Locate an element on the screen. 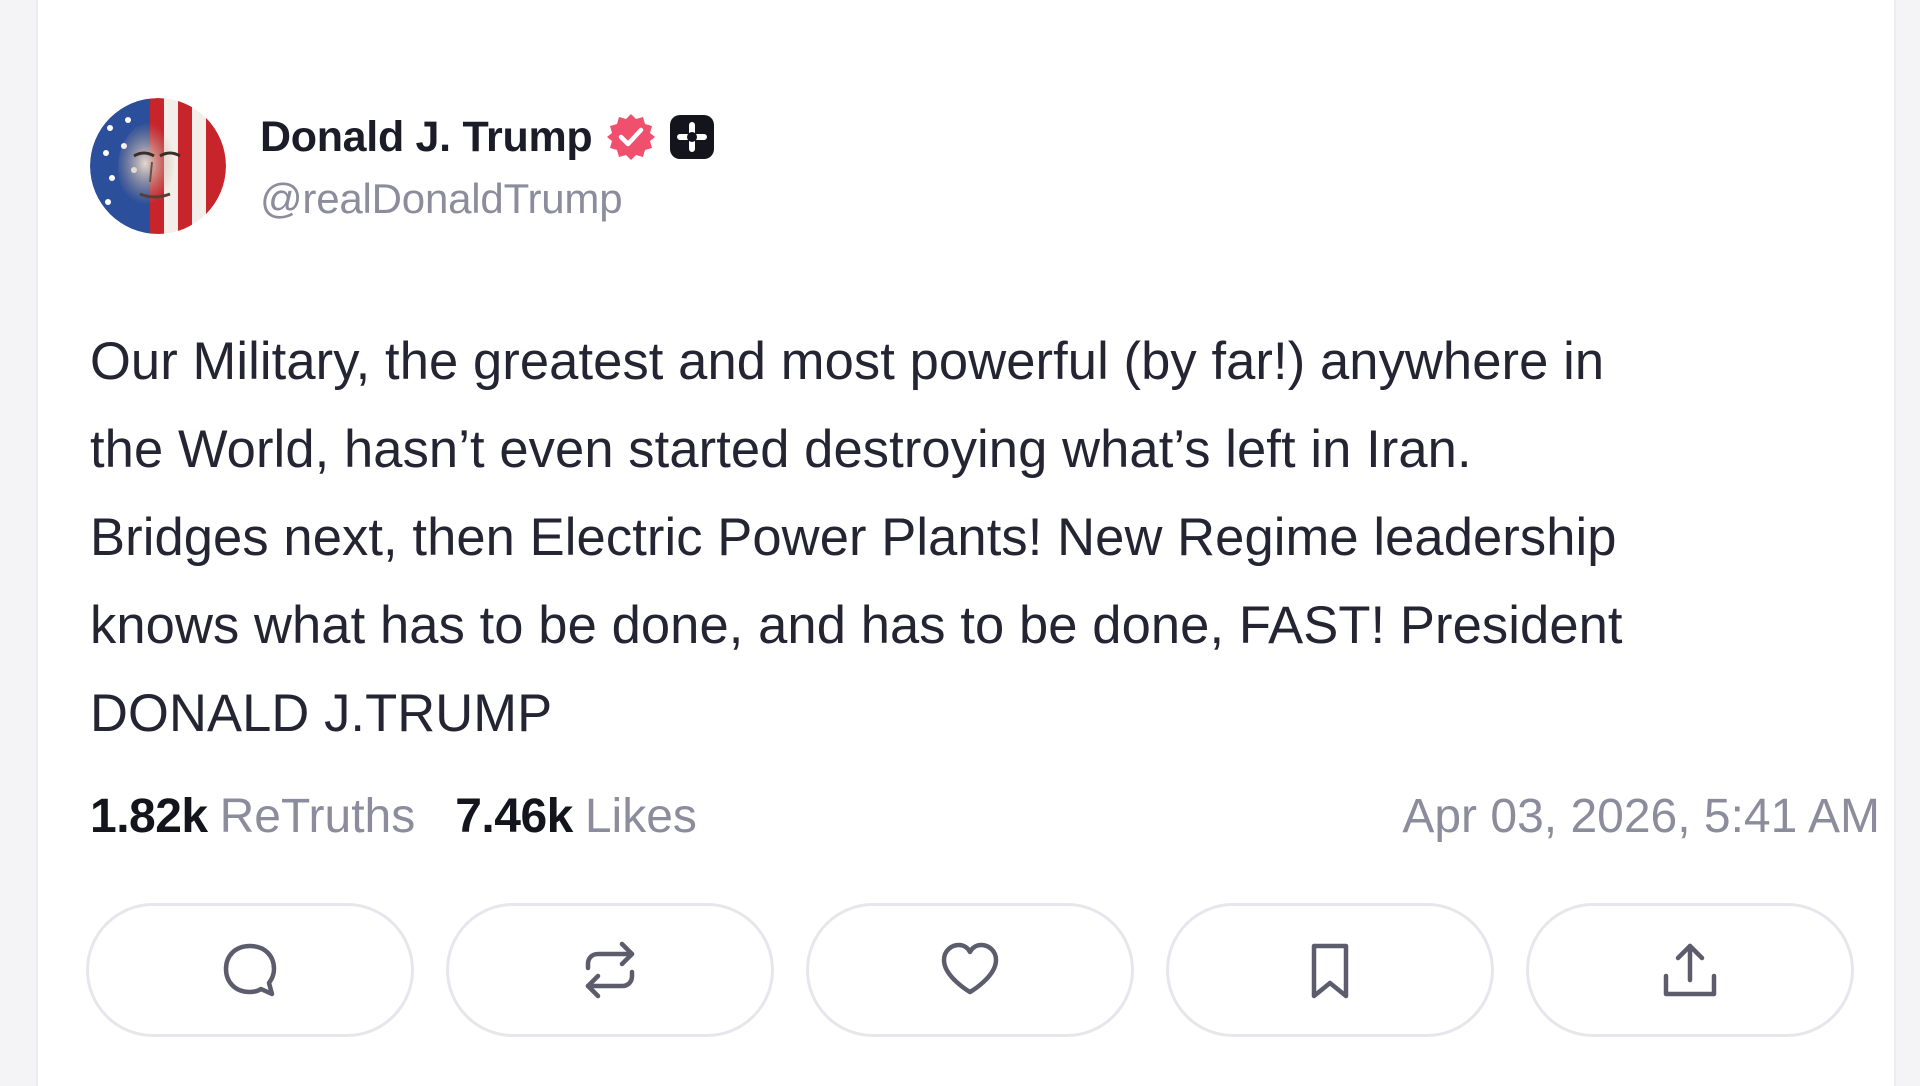  likes-count: 7.46k is located at coordinates (514, 816).